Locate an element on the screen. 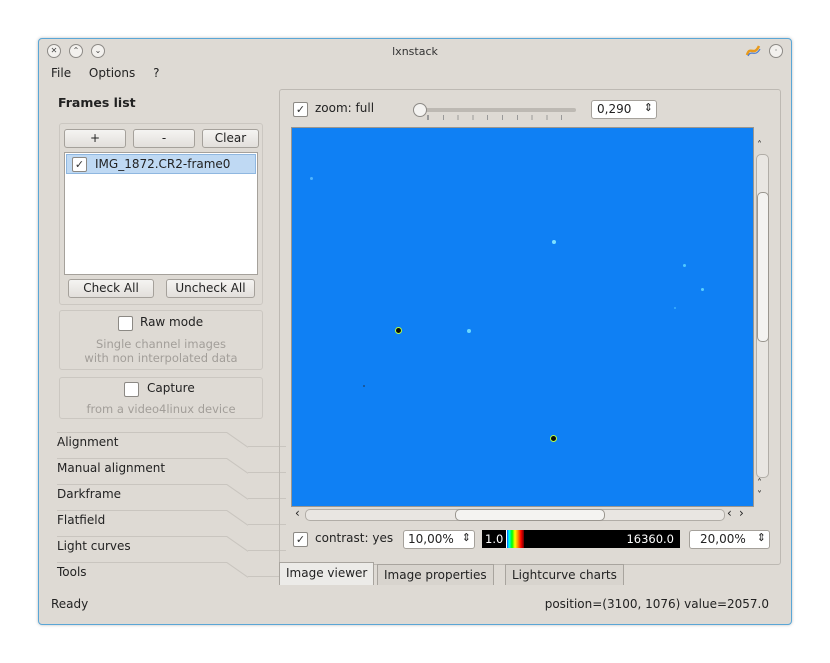 The width and height of the screenshot is (830, 663). frame-checkbox: ✓ is located at coordinates (79, 164).